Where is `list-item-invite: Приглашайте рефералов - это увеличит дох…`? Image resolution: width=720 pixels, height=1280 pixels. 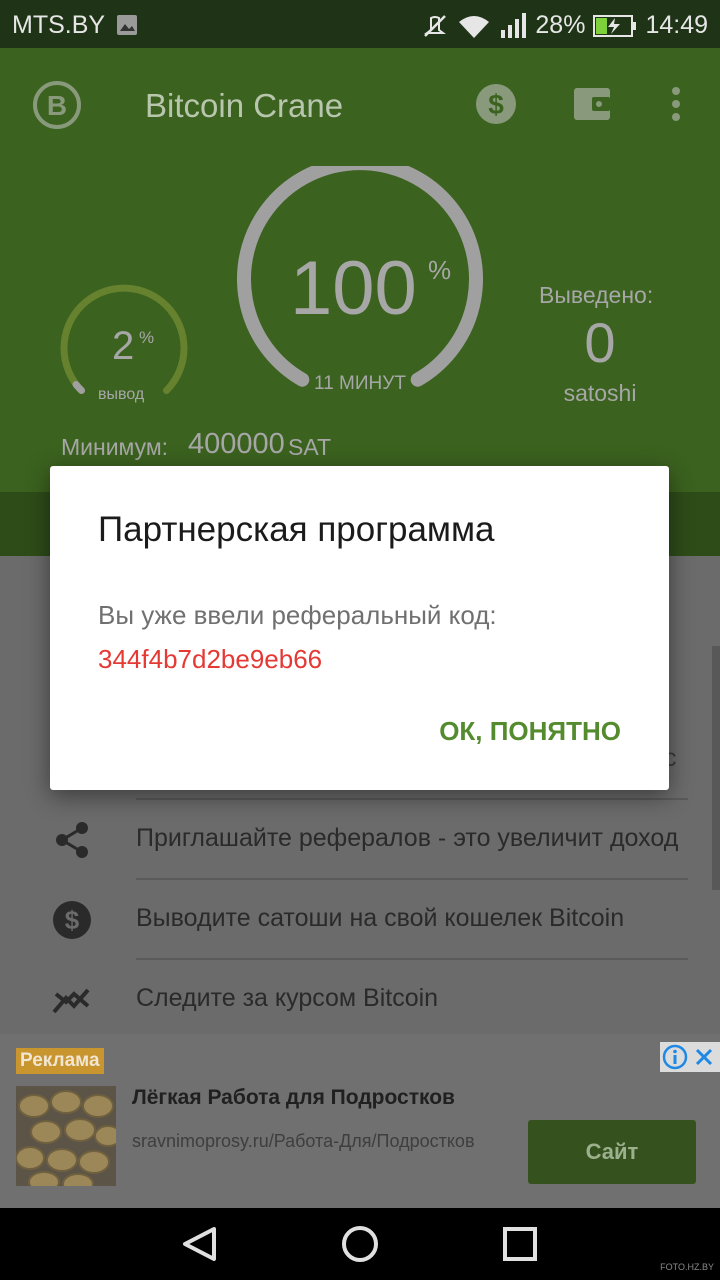 list-item-invite: Приглашайте рефералов - это увеличит дох… is located at coordinates (360, 840).